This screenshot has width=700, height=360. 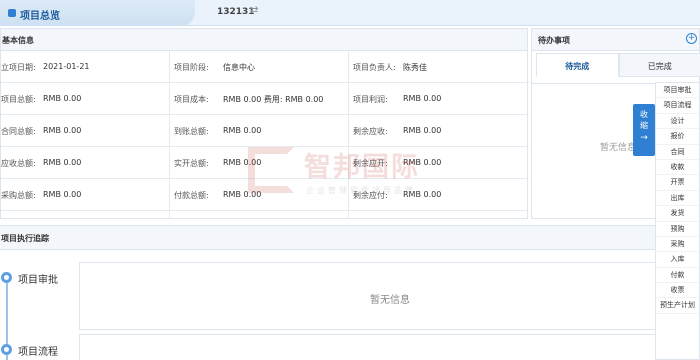 I want to click on basic-info-title: 基本信息, so click(x=264, y=40).